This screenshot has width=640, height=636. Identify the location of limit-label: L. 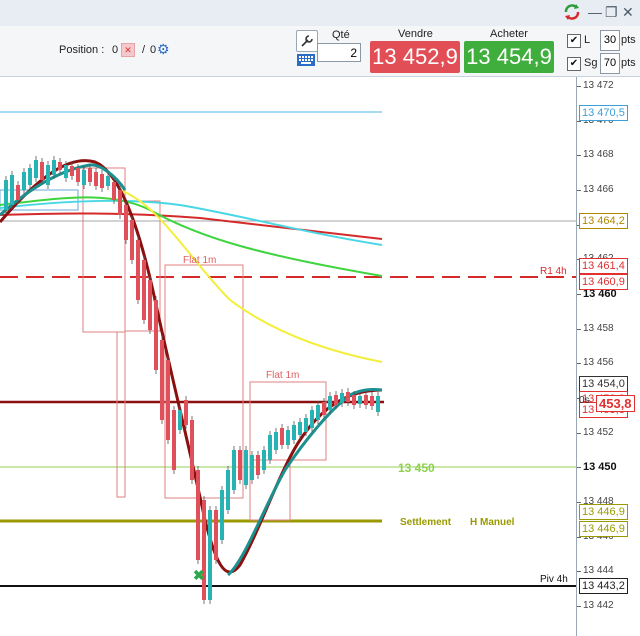
(587, 40).